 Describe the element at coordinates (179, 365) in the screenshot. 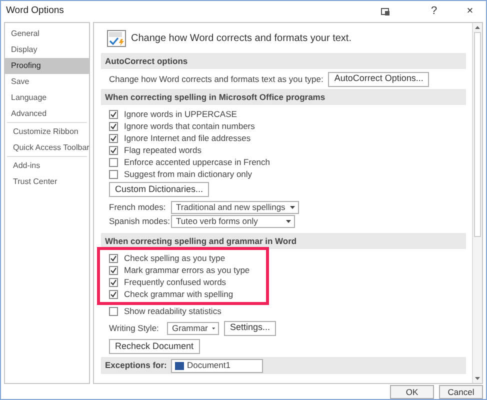

I see `document-icon` at that location.